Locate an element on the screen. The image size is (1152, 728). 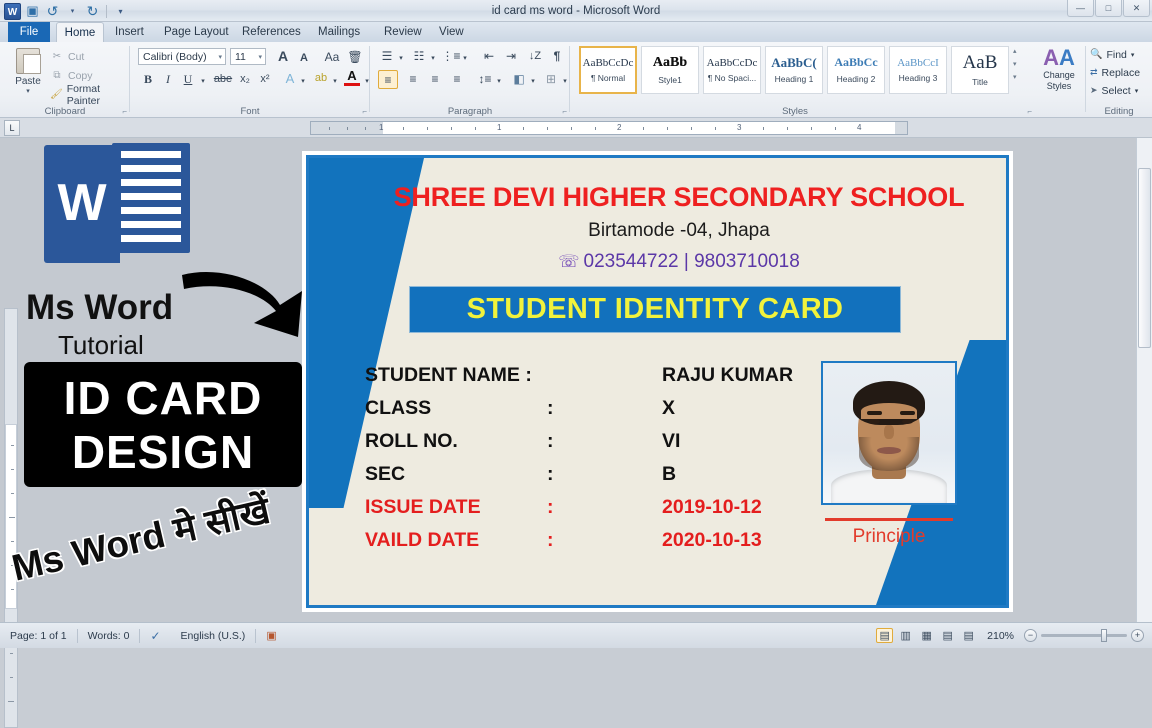
bullets-icon: ☰ is located at coordinates (387, 56).